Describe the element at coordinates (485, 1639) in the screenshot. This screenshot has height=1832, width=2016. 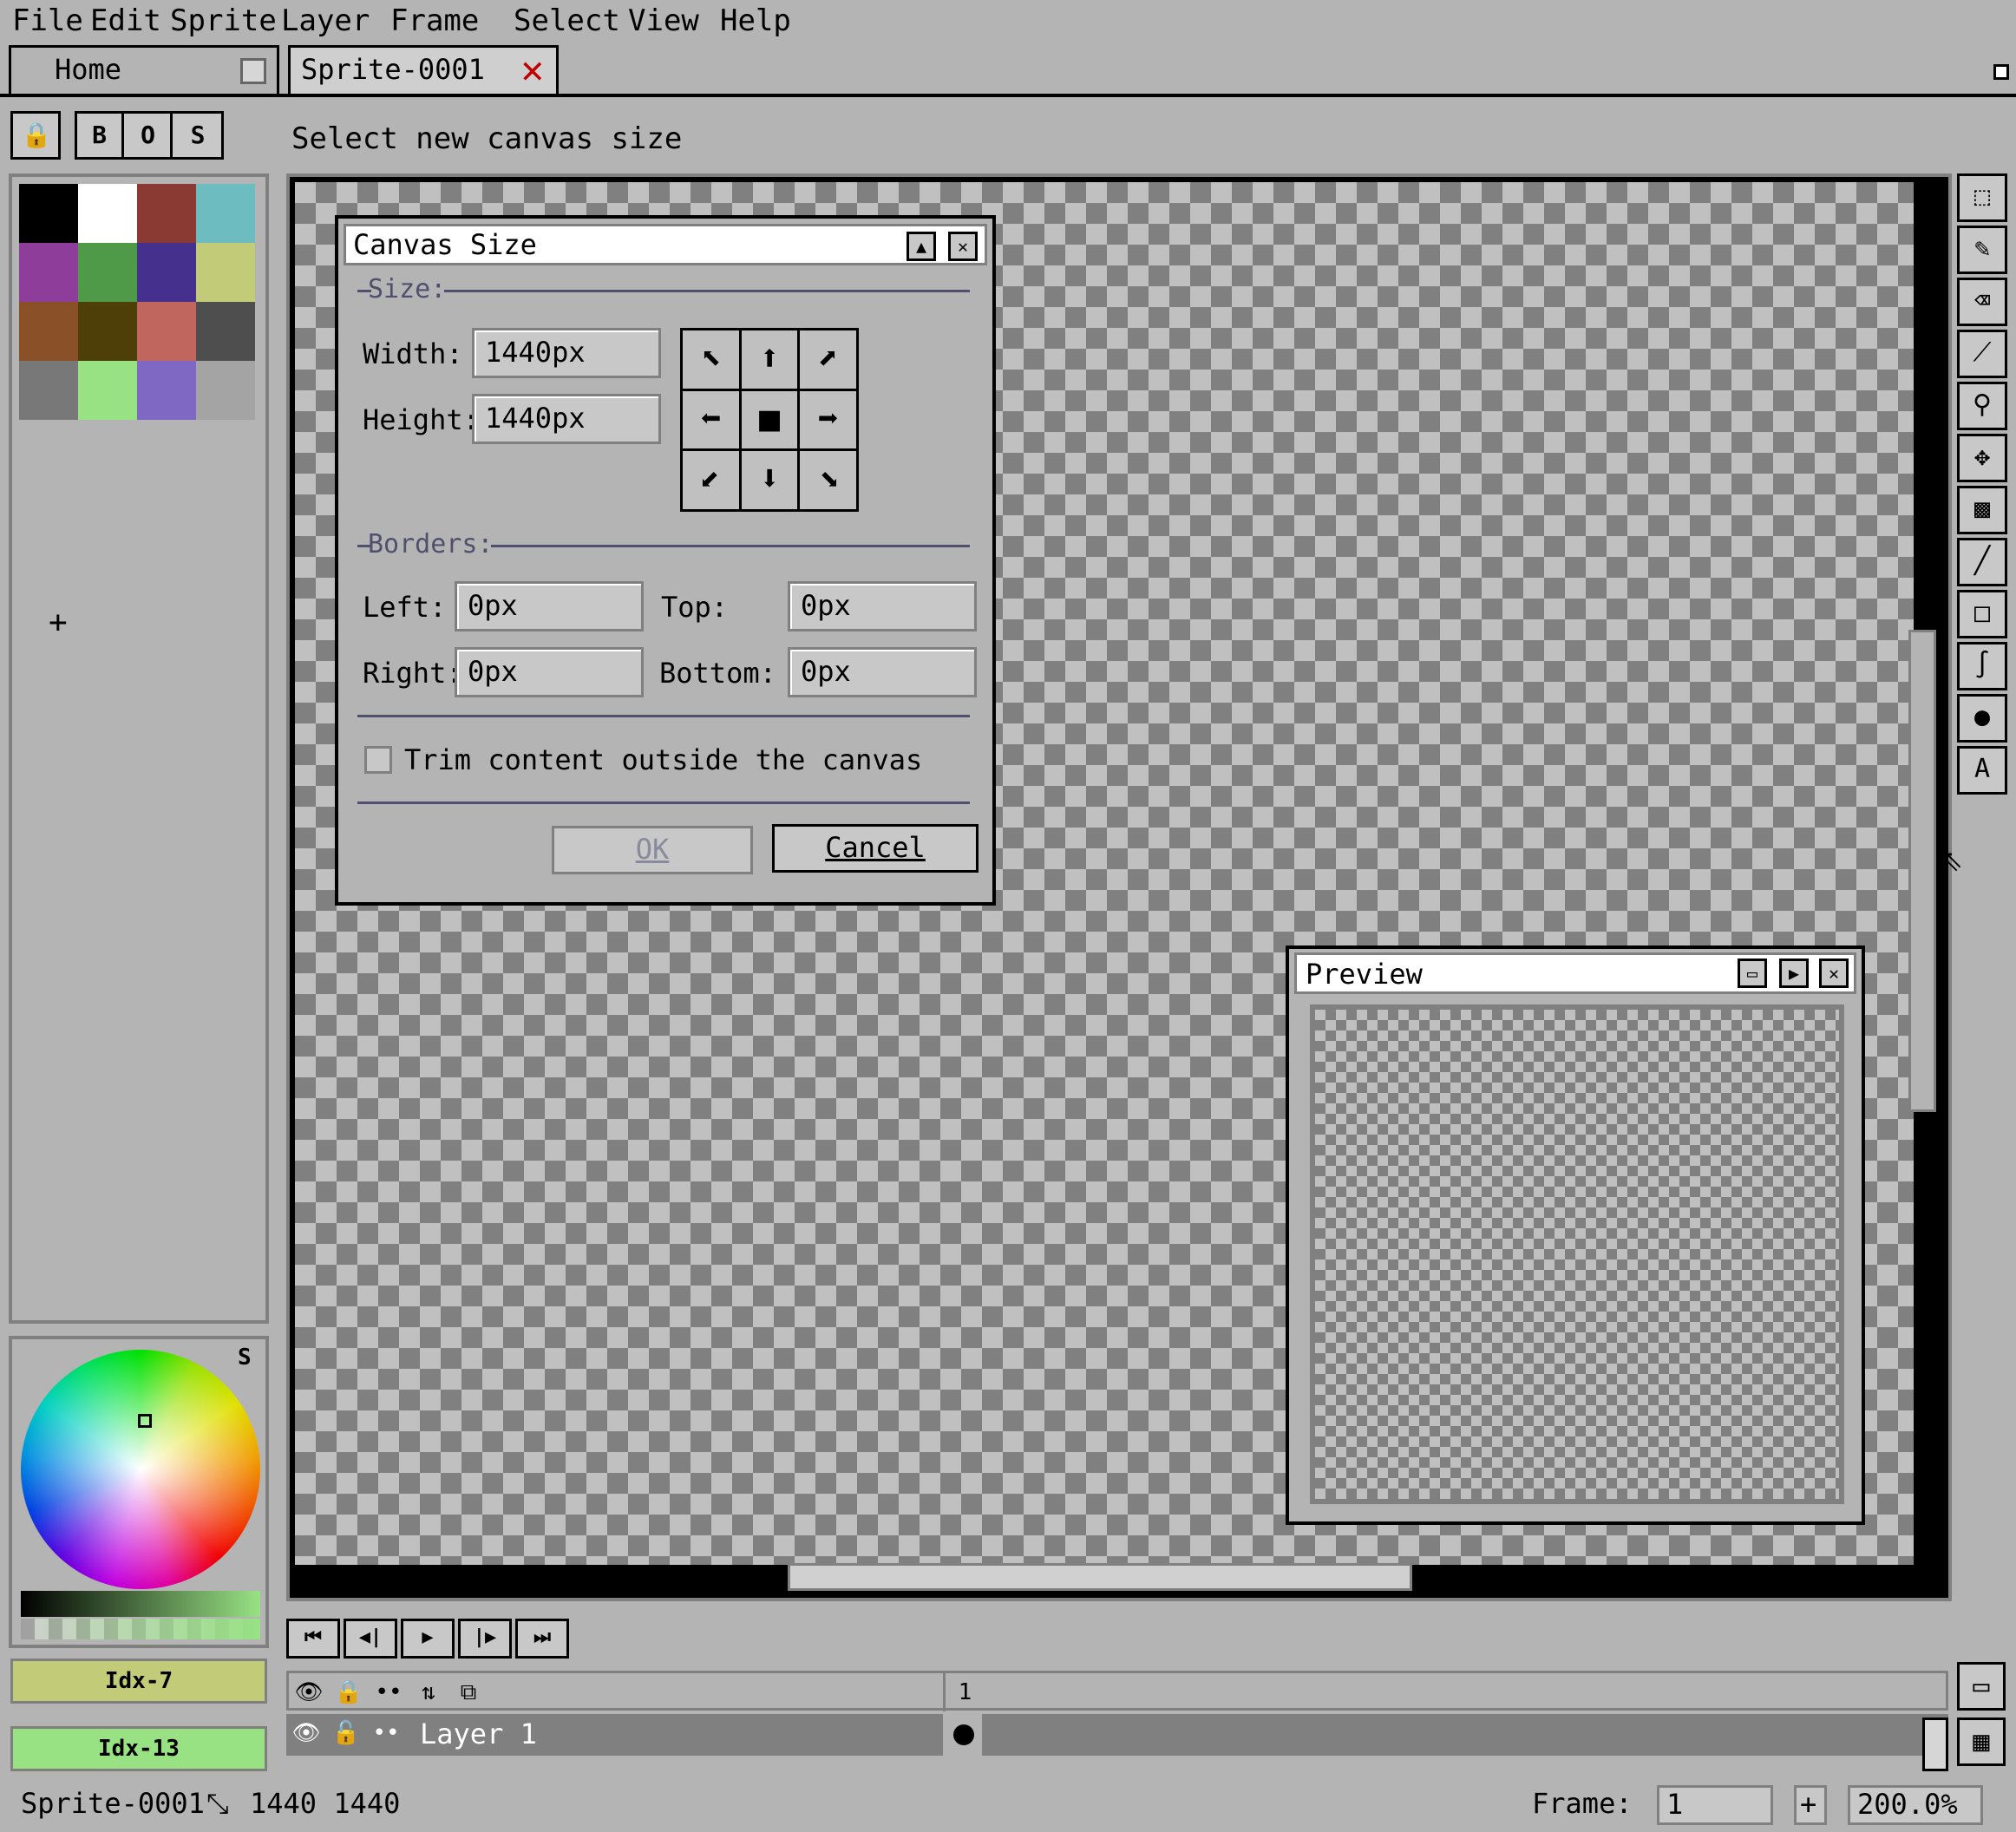
I see `next-frame-icon: |▶` at that location.